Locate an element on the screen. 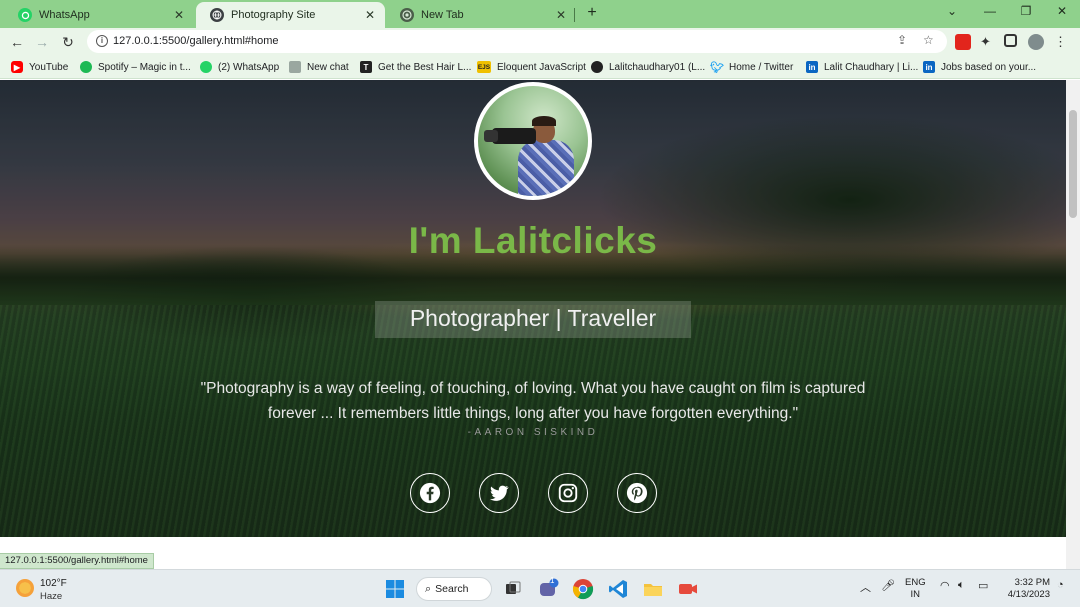 This screenshot has height=607, width=1080. site-info-icon: i is located at coordinates (102, 41).